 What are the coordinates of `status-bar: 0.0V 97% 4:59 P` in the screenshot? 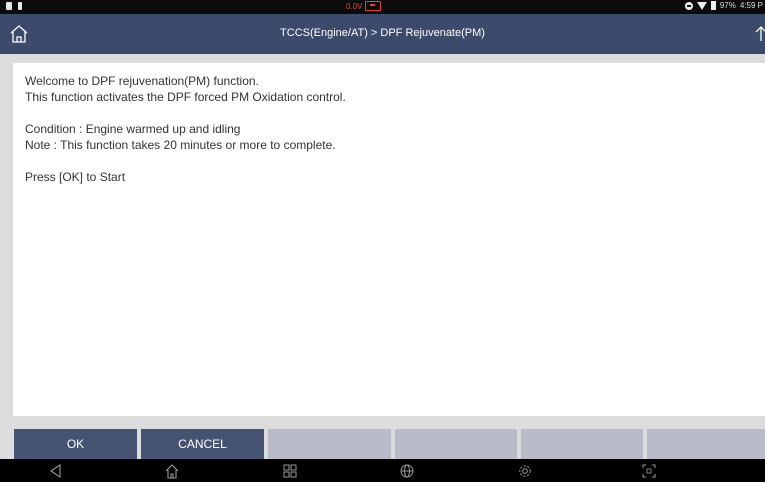 It's located at (382, 7).